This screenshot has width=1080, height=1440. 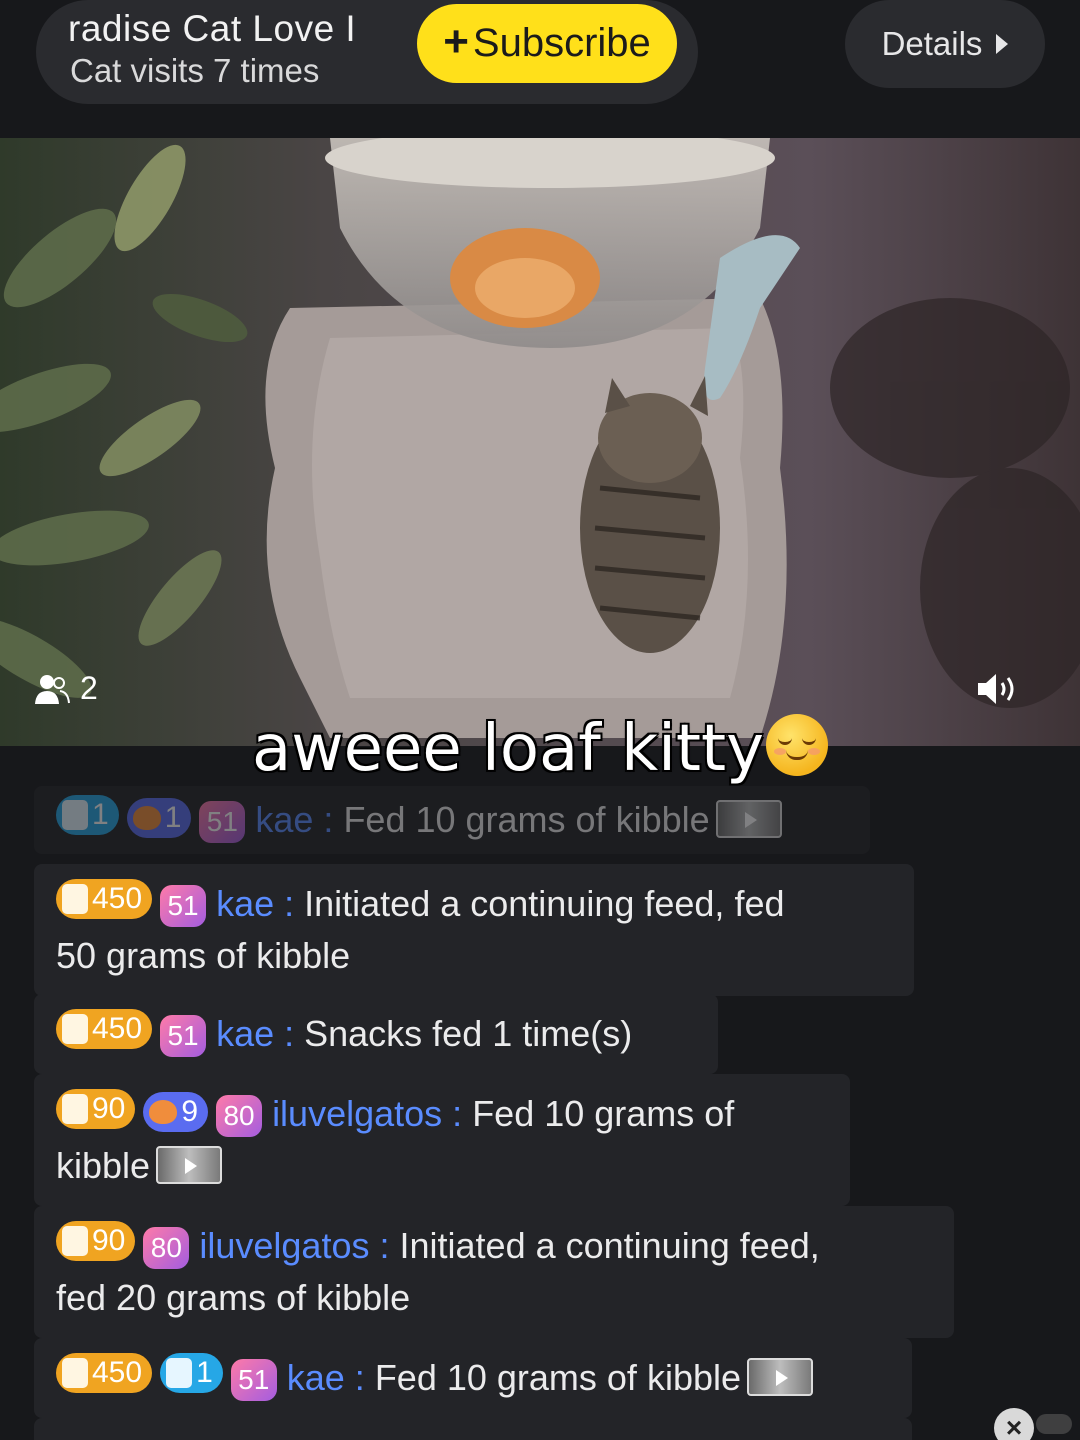 I want to click on cat-badge: 1, so click(x=159, y=818).